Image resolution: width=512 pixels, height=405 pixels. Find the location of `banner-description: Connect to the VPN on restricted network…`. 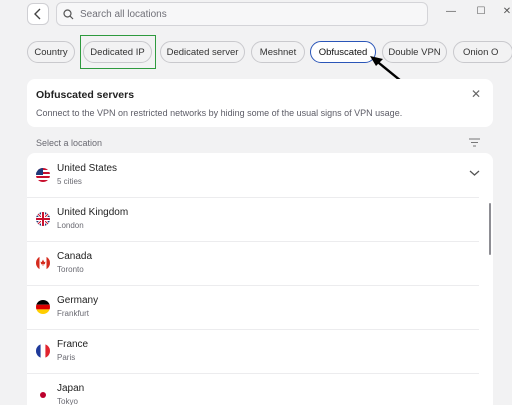

banner-description: Connect to the VPN on restricted network… is located at coordinates (219, 113).